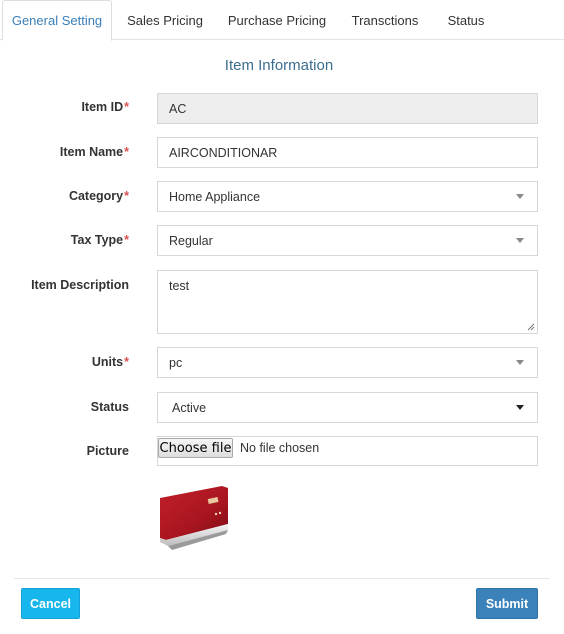 The image size is (564, 634). I want to click on item-description-value: test, so click(179, 286).